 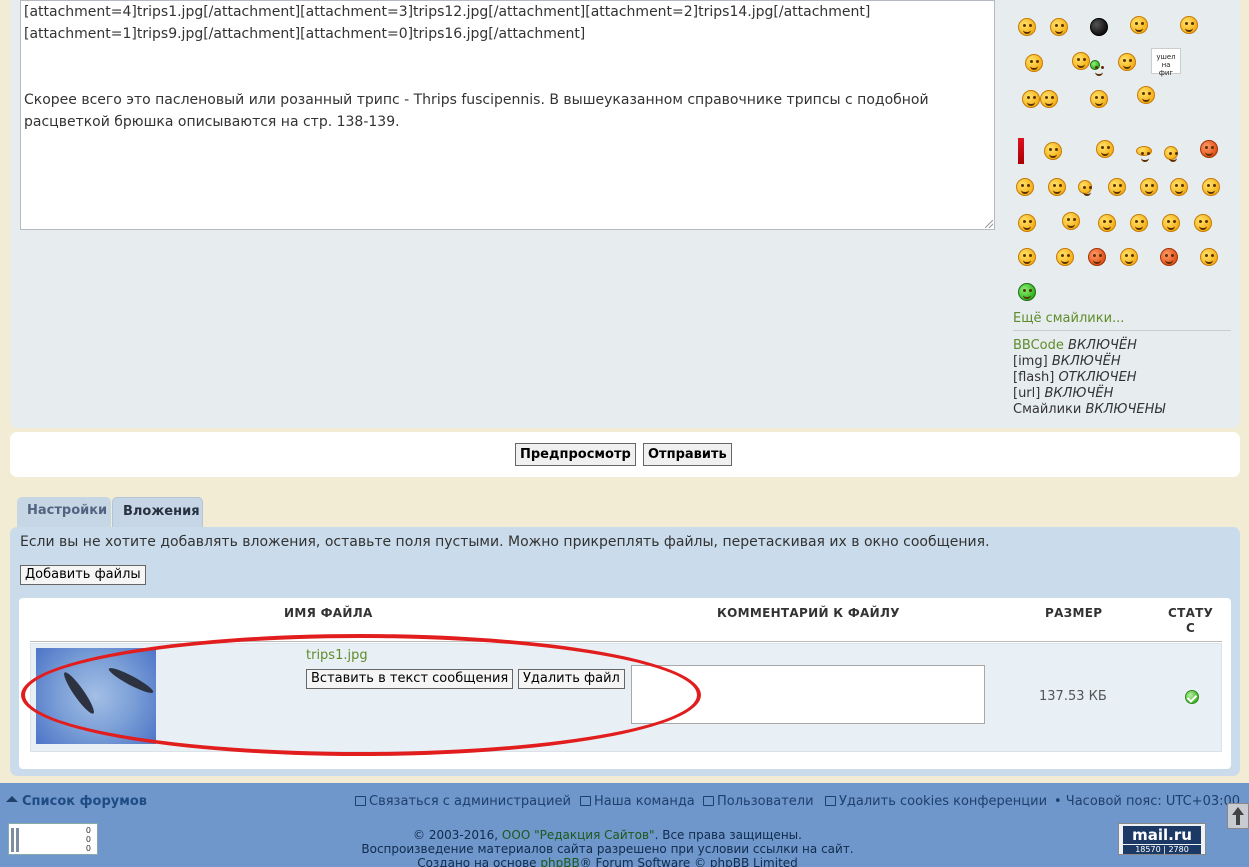 What do you see at coordinates (1030, 361) in the screenshot?
I see `img-label: [img]` at bounding box center [1030, 361].